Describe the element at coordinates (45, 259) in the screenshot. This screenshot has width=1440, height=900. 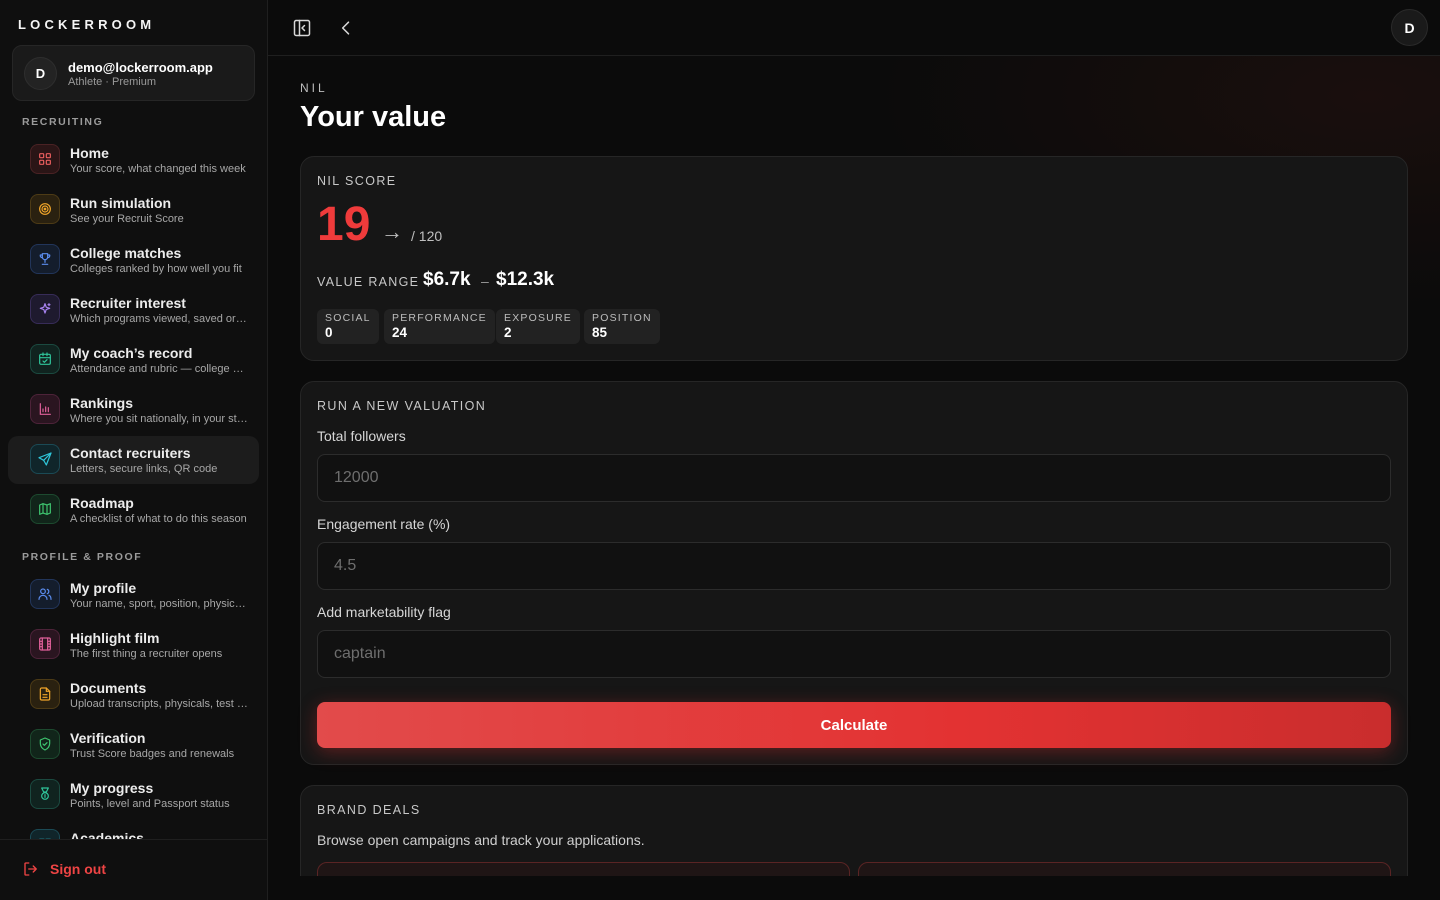
I see `trophy-icon` at that location.